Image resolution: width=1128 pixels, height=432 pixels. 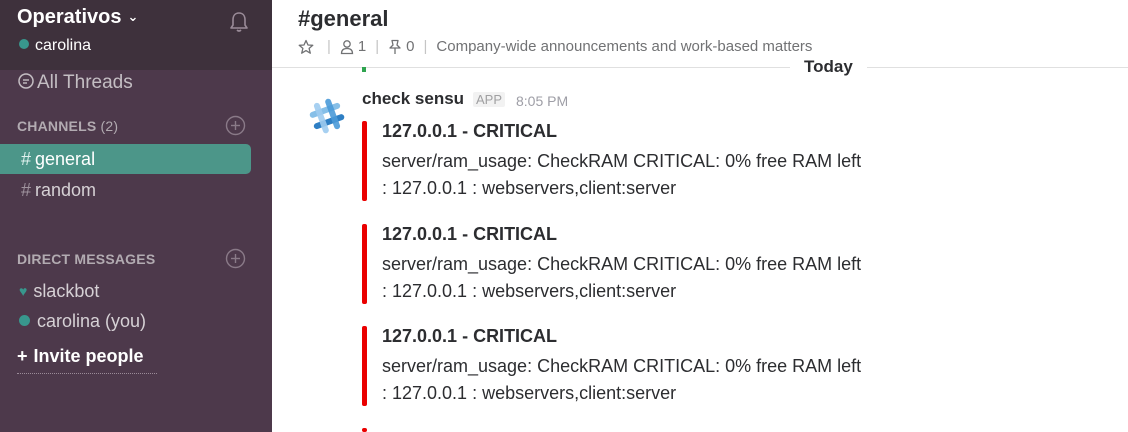 What do you see at coordinates (69, 17) in the screenshot?
I see `workspace-name: Operativos` at bounding box center [69, 17].